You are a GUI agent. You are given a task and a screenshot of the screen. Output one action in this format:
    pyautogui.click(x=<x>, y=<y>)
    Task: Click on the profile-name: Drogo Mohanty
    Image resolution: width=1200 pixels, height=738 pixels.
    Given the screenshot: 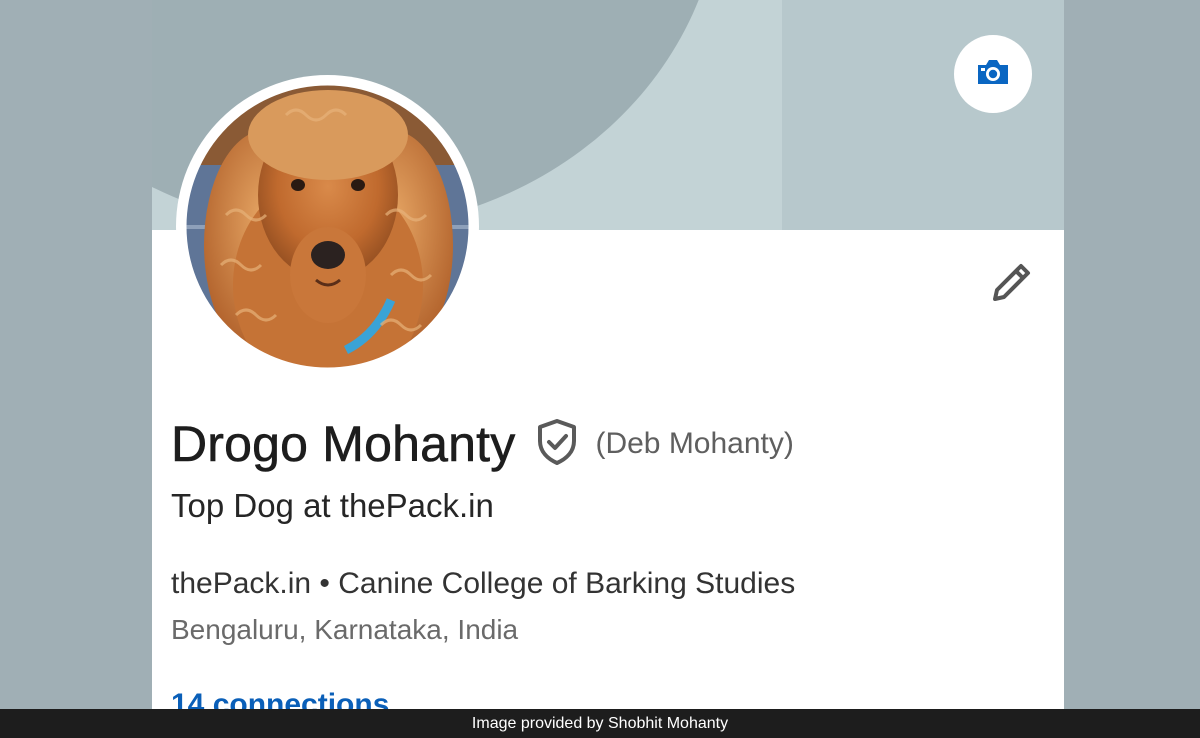 What is the action you would take?
    pyautogui.click(x=343, y=444)
    